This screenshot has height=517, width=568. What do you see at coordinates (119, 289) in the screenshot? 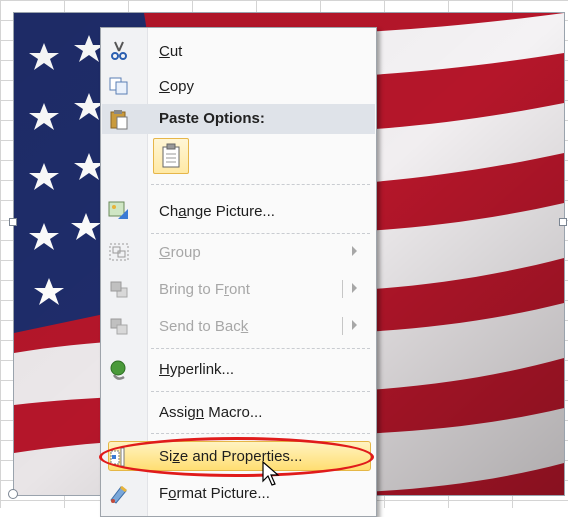
I see `bring-to-front-icon` at bounding box center [119, 289].